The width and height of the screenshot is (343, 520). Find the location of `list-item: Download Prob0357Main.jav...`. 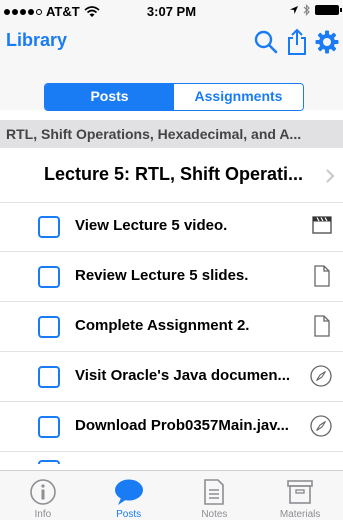

list-item: Download Prob0357Main.jav... is located at coordinates (171, 427).